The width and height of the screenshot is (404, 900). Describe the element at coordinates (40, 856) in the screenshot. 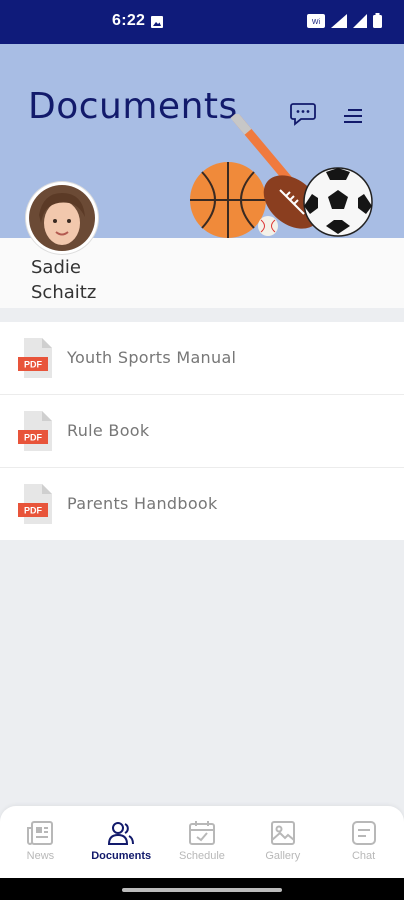

I see `nav-label: News` at that location.